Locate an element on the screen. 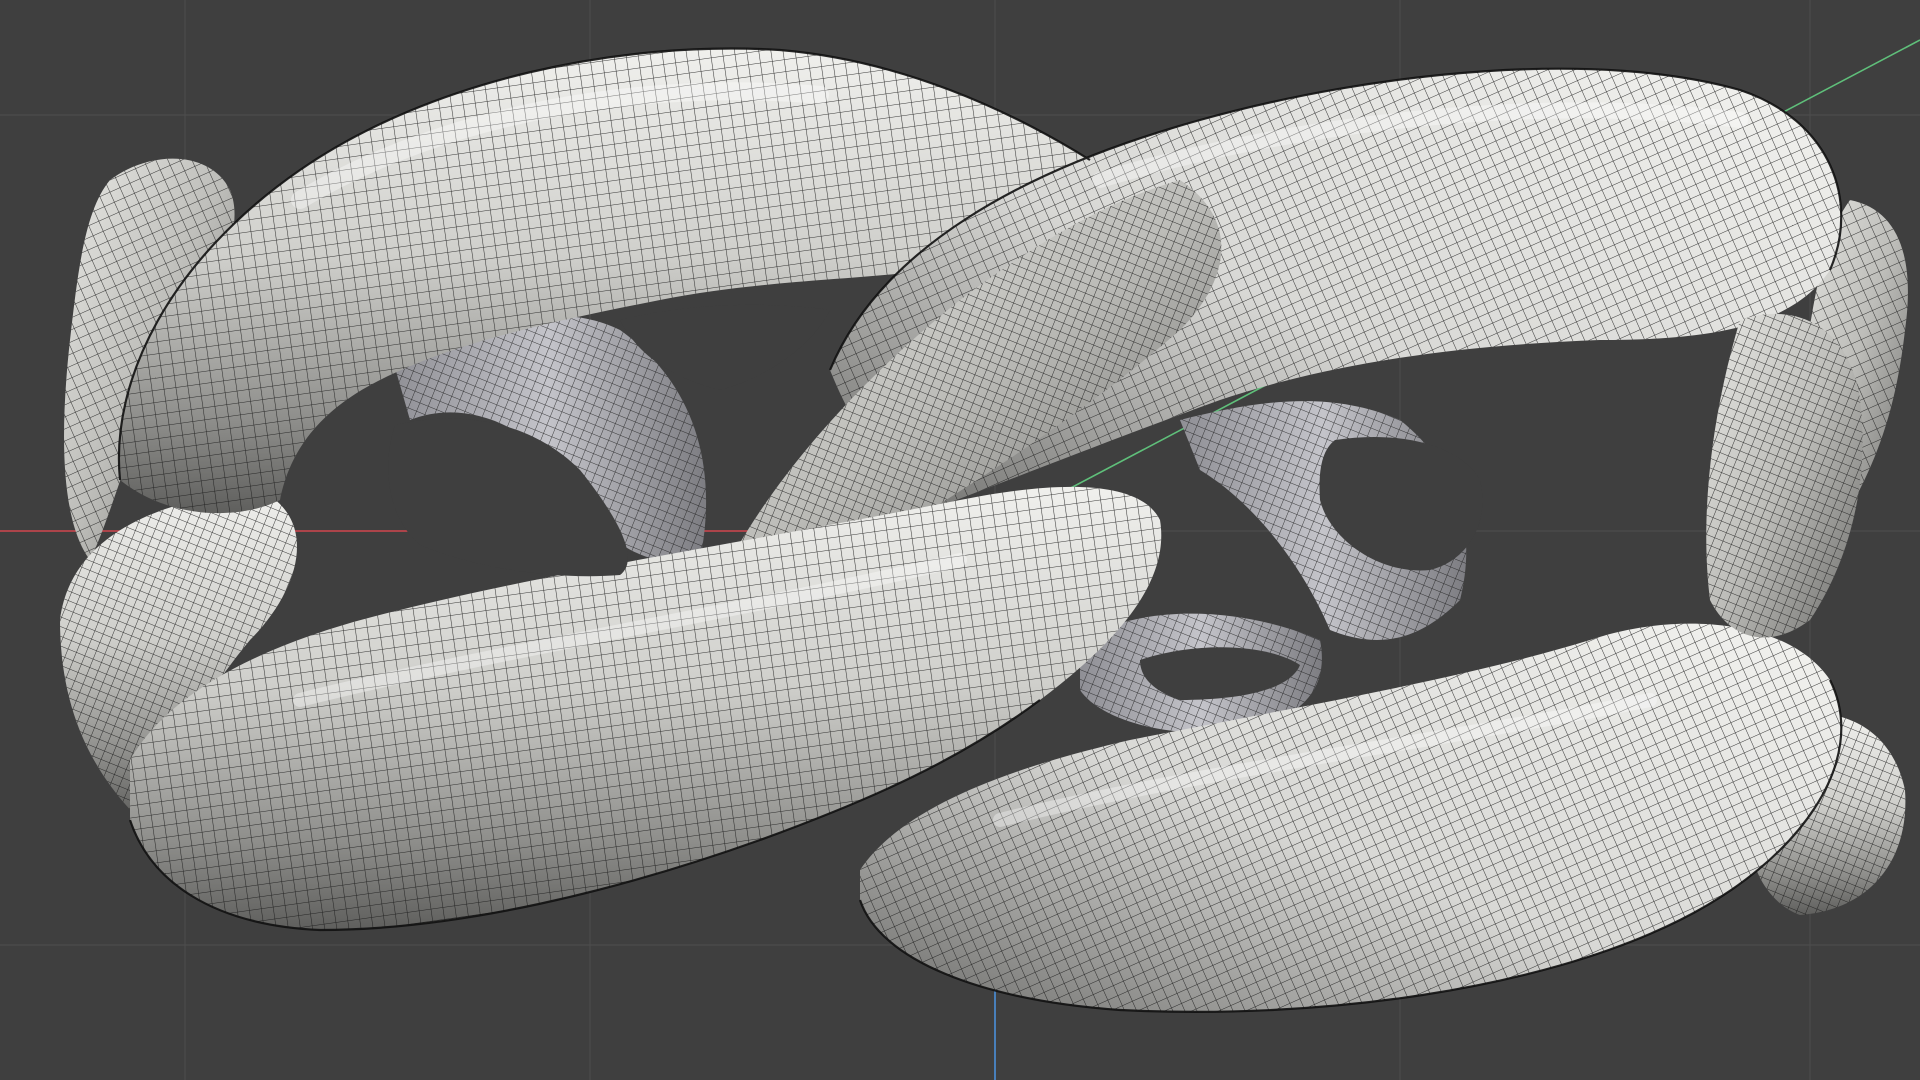 This screenshot has height=1080, width=1920. right-link-side is located at coordinates (1784, 475).